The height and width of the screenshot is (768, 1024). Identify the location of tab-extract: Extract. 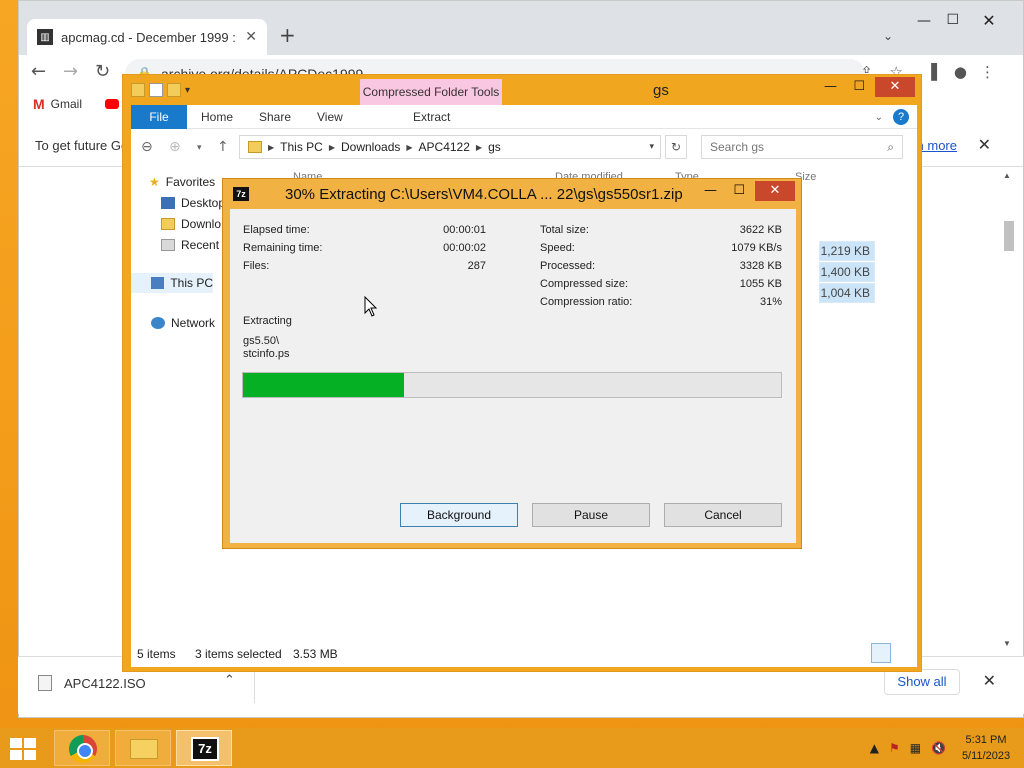
(431, 117).